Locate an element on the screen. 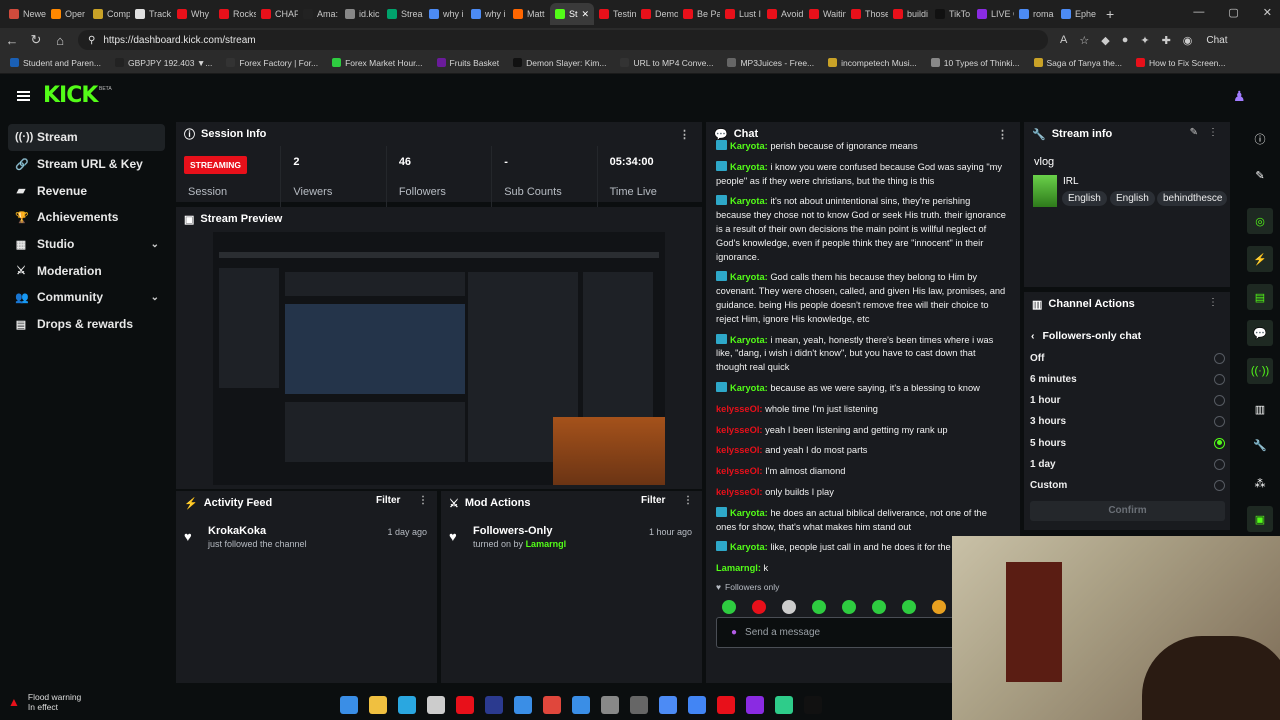  browser-tab: Lust I is located at coordinates (741, 14).